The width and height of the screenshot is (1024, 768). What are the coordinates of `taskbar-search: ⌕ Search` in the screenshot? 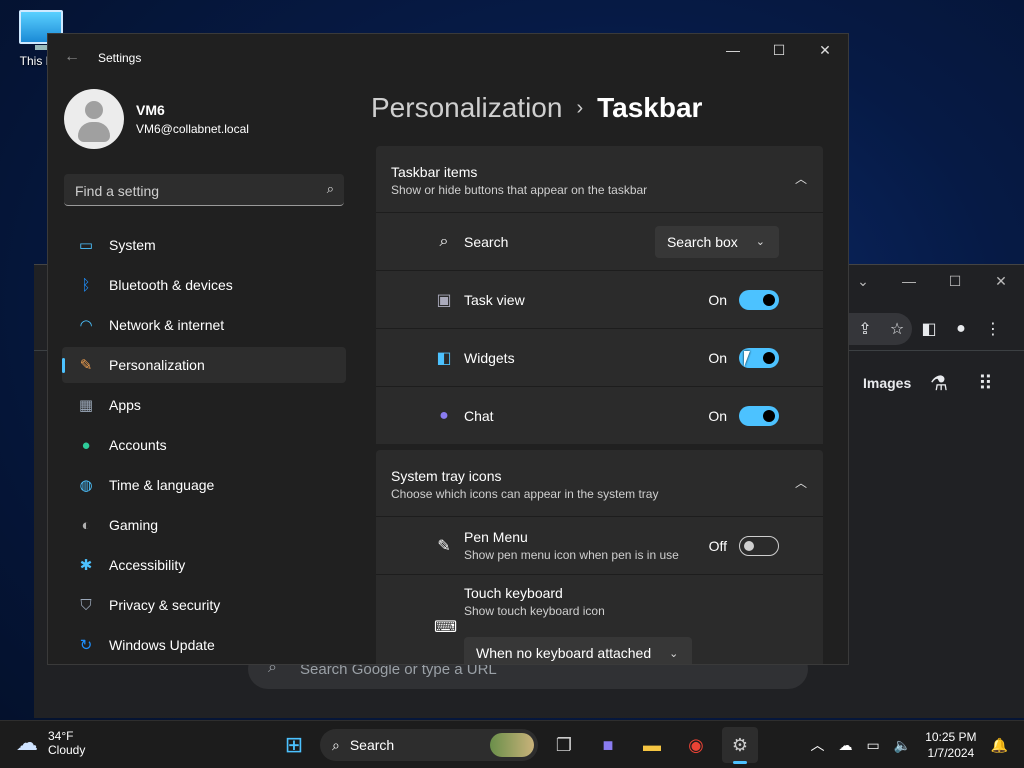 It's located at (429, 745).